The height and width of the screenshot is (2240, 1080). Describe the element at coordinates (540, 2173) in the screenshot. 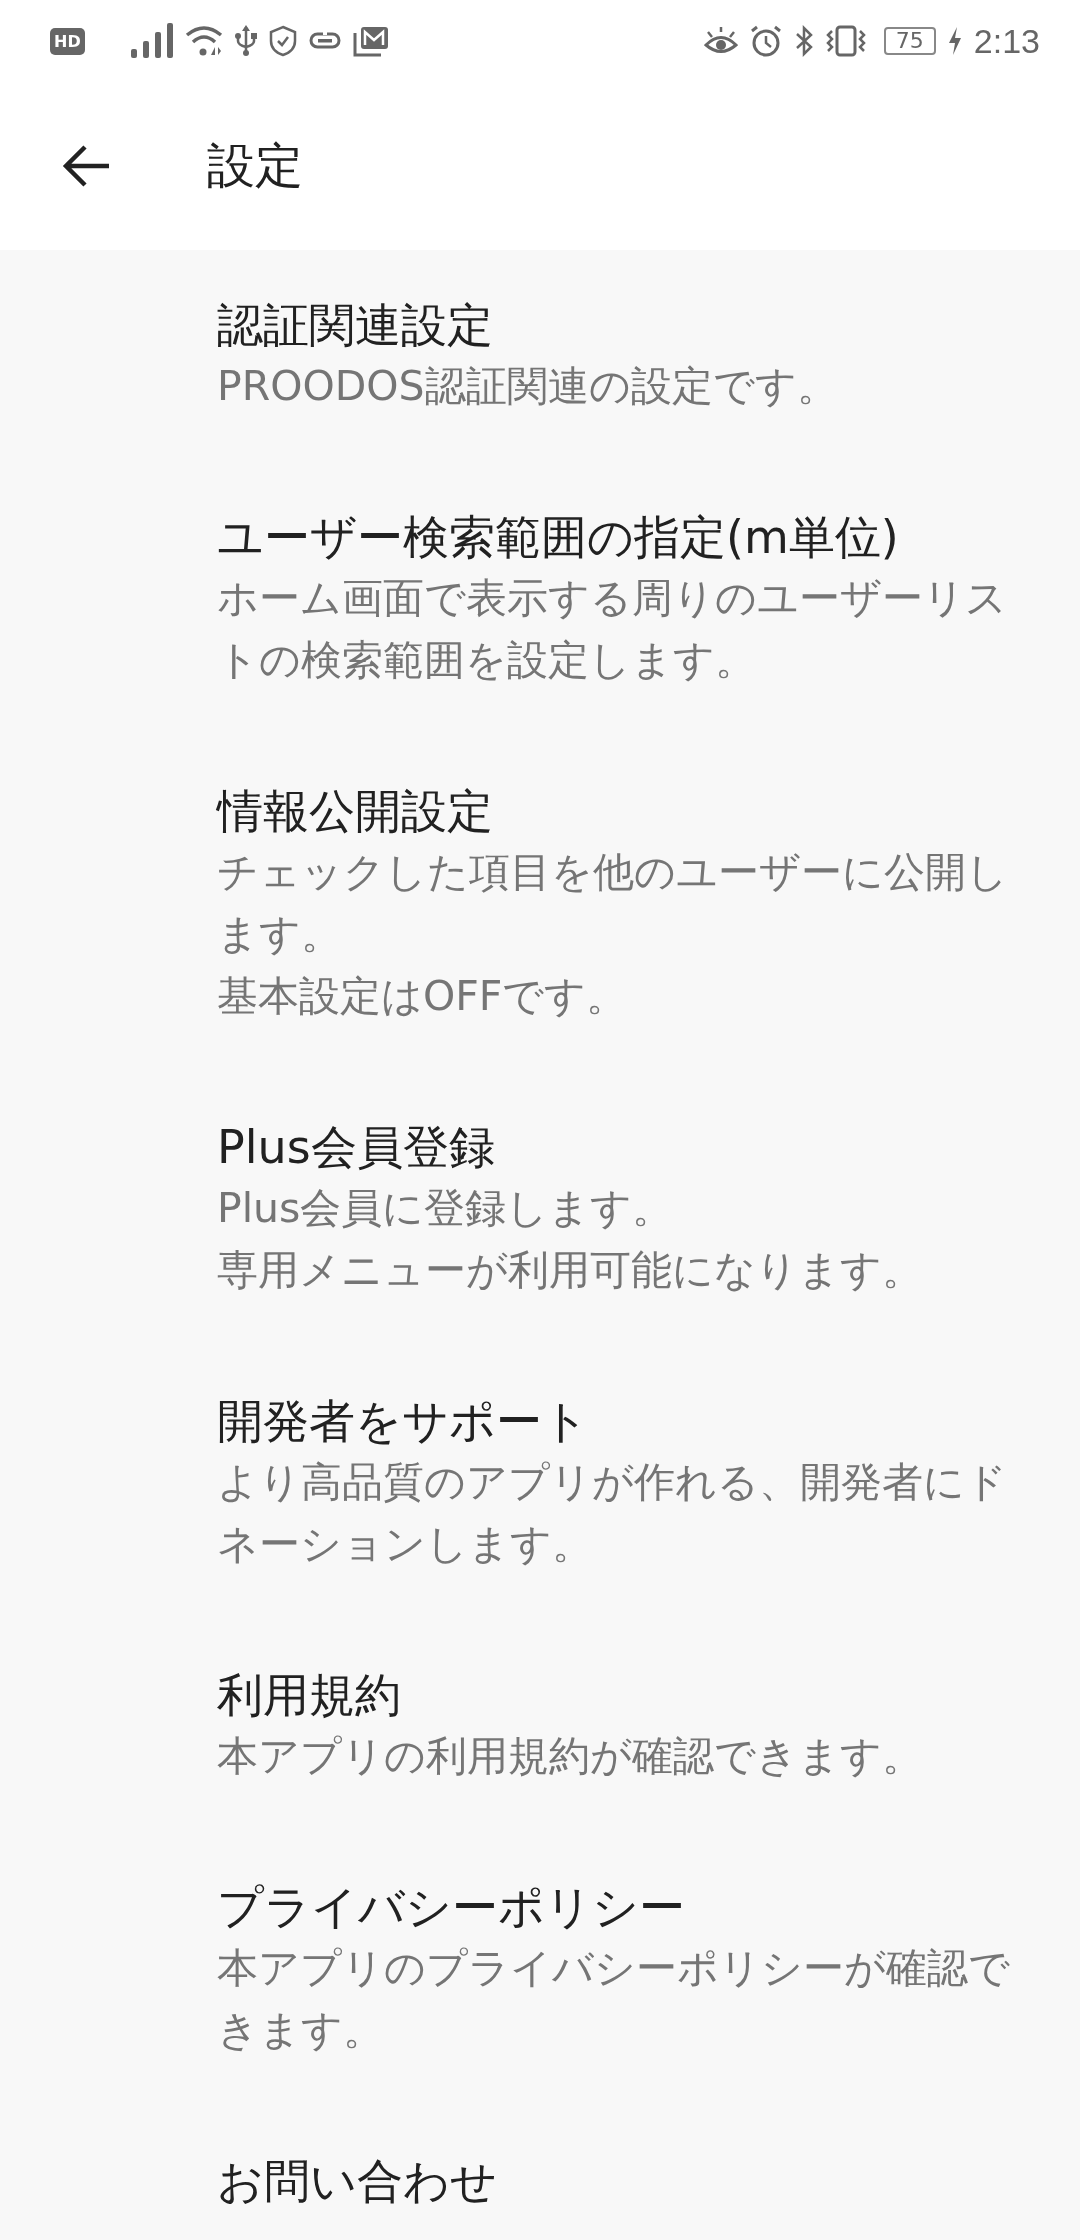

I see `settings-item: お問い合わせ` at that location.